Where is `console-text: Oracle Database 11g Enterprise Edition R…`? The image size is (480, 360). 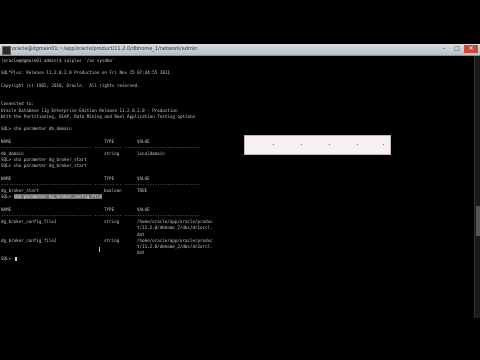 console-text: Oracle Database 11g Enterprise Edition R… is located at coordinates (89, 110).